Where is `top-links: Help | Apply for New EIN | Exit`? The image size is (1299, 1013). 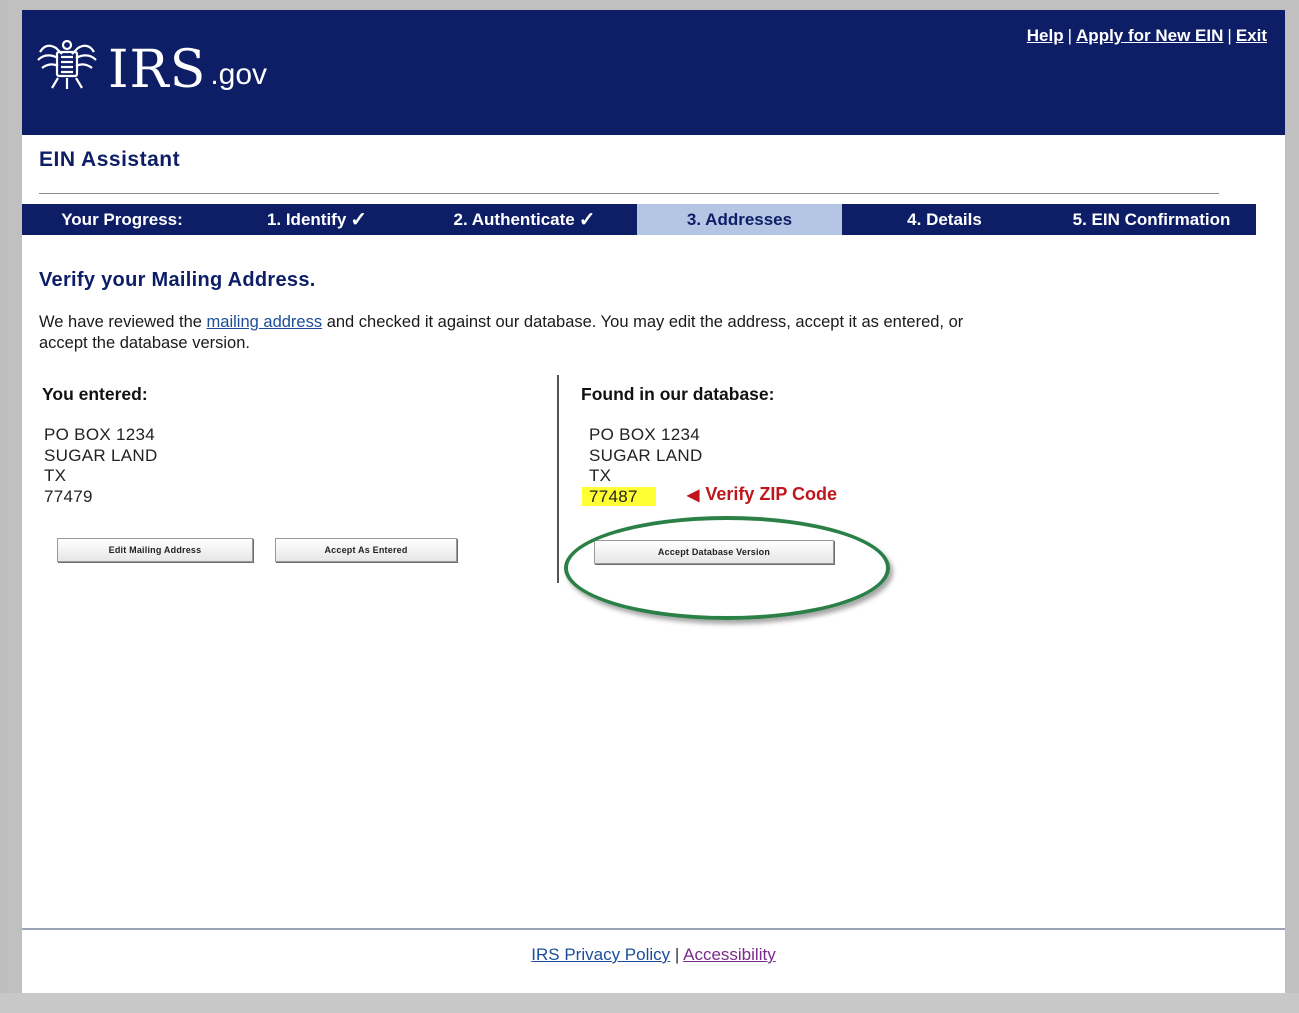
top-links: Help | Apply for New EIN | Exit is located at coordinates (1147, 36).